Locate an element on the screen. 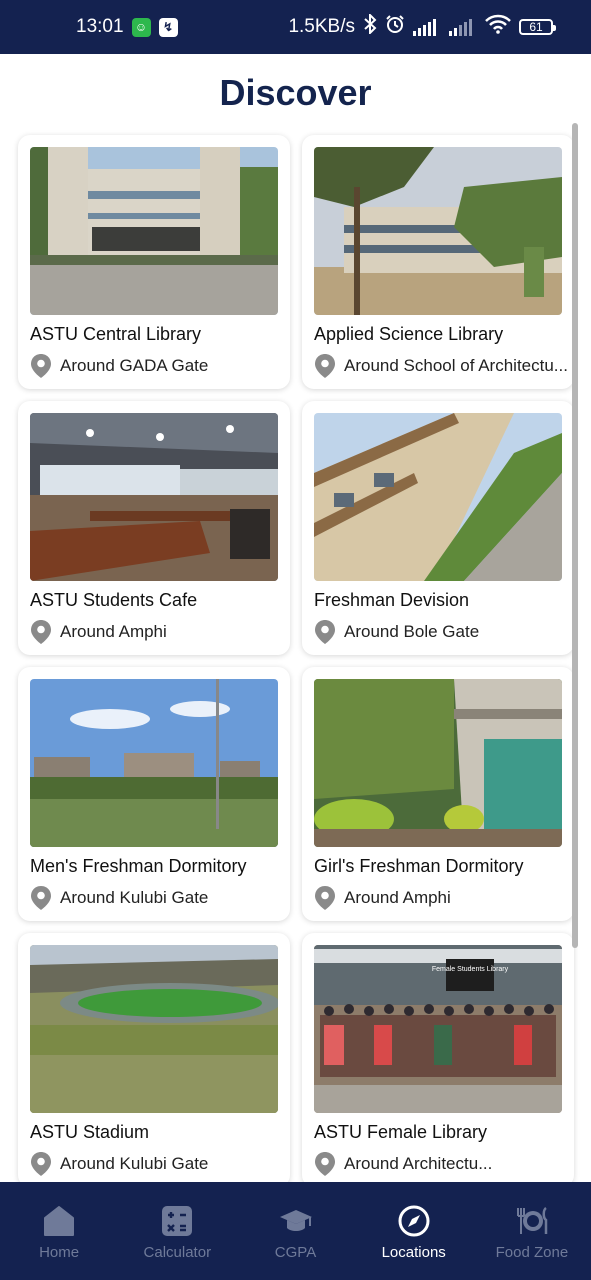 This screenshot has width=591, height=1280. status-left: 13:01 ☺ ↯ is located at coordinates (127, 27).